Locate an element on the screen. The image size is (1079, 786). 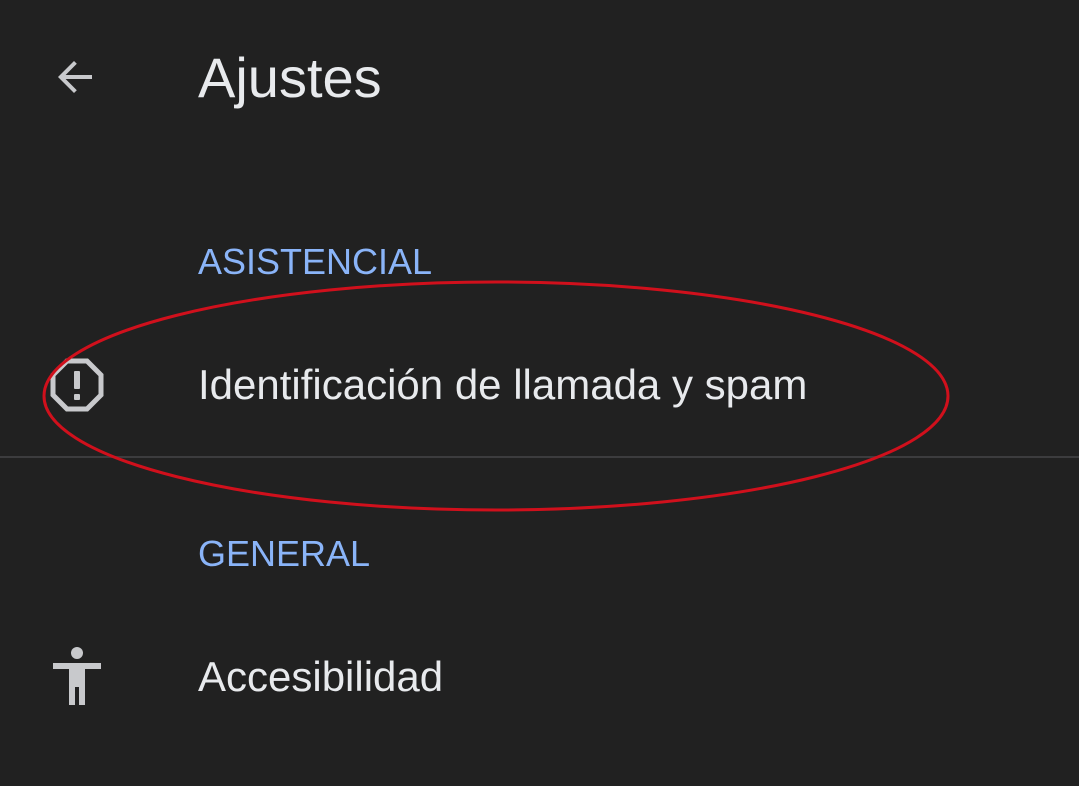
section-header-asistencial: ASISTENCIAL is located at coordinates (315, 261).